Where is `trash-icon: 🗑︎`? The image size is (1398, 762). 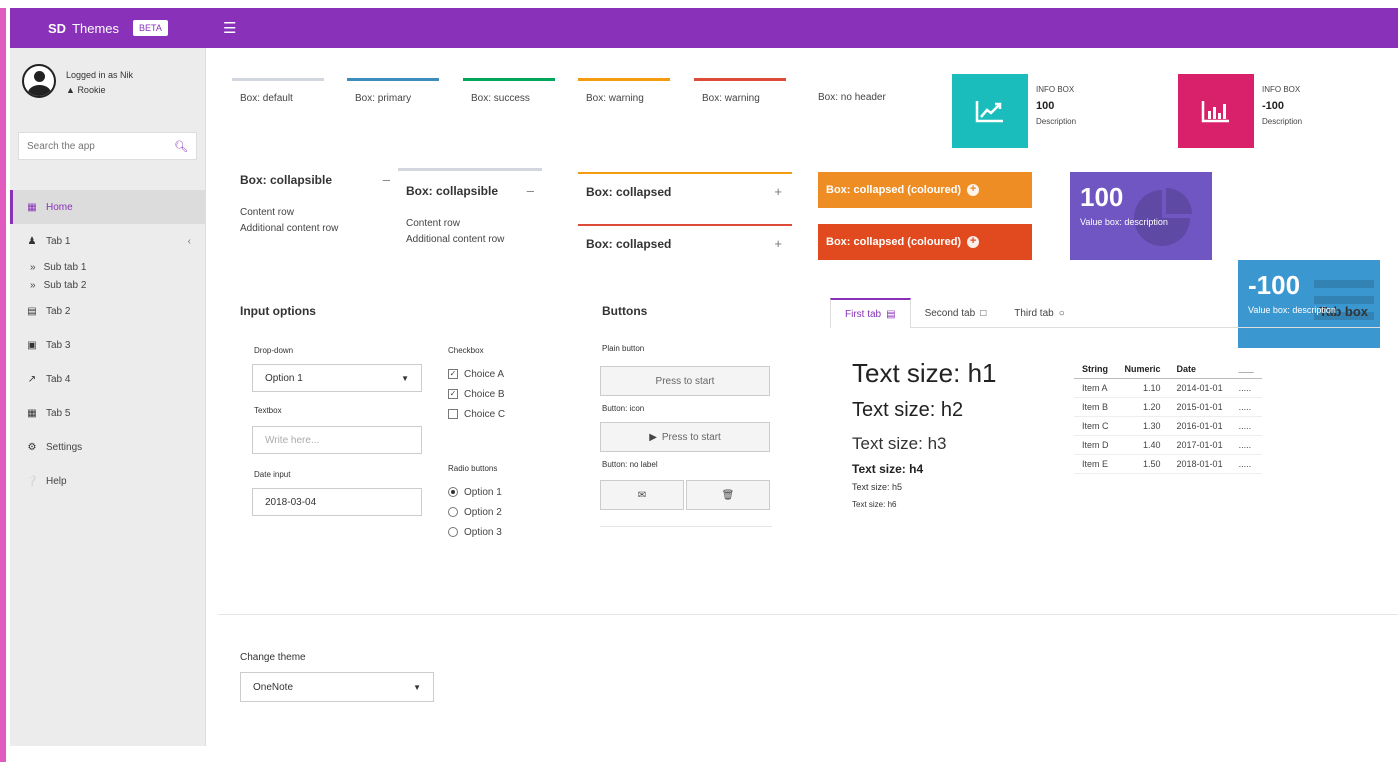
trash-icon: 🗑︎ is located at coordinates (728, 495).